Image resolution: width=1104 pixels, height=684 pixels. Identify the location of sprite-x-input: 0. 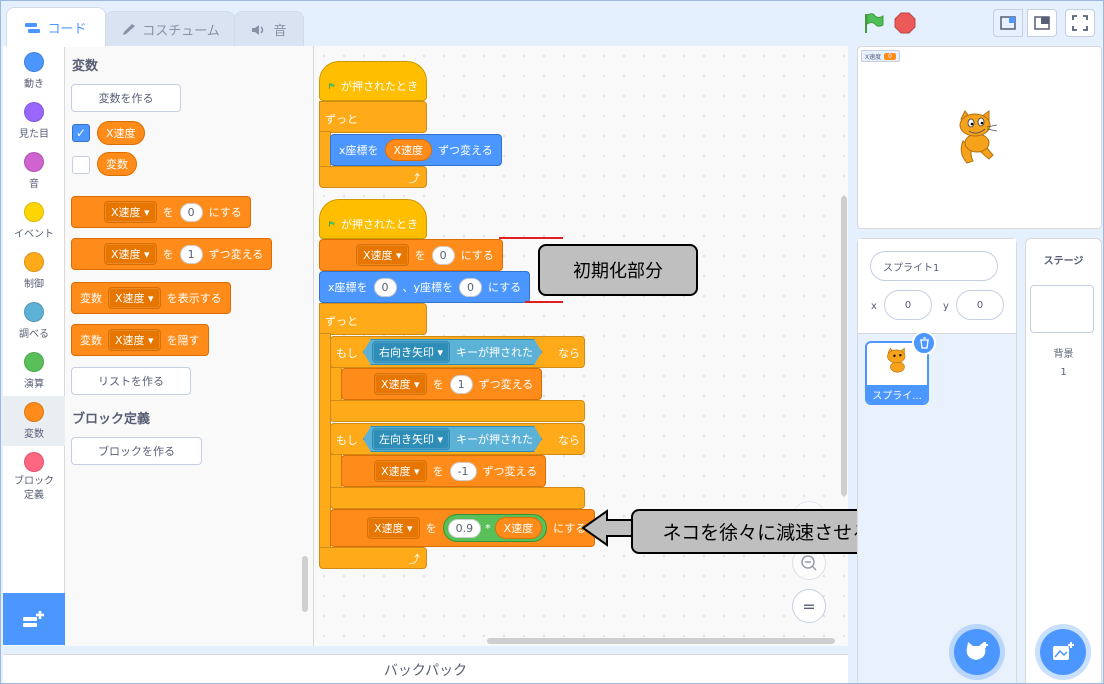
(908, 305).